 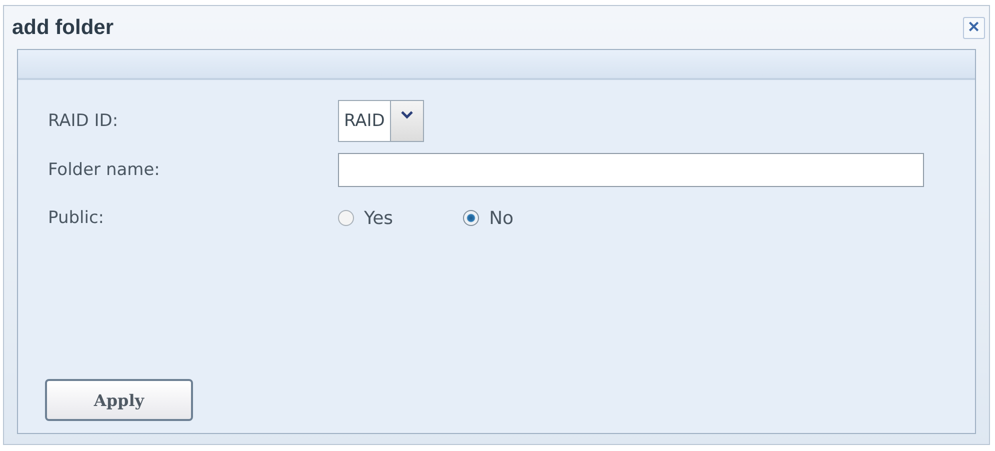 What do you see at coordinates (119, 400) in the screenshot?
I see `apply-button: Apply` at bounding box center [119, 400].